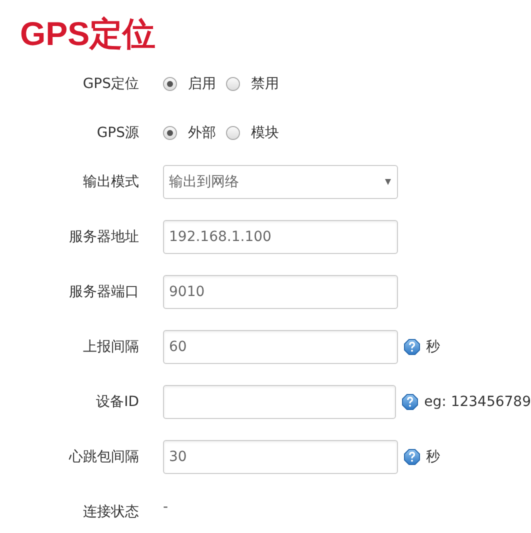 The height and width of the screenshot is (533, 531). What do you see at coordinates (280, 182) in the screenshot?
I see `output-mode-select: 输出到网络` at bounding box center [280, 182].